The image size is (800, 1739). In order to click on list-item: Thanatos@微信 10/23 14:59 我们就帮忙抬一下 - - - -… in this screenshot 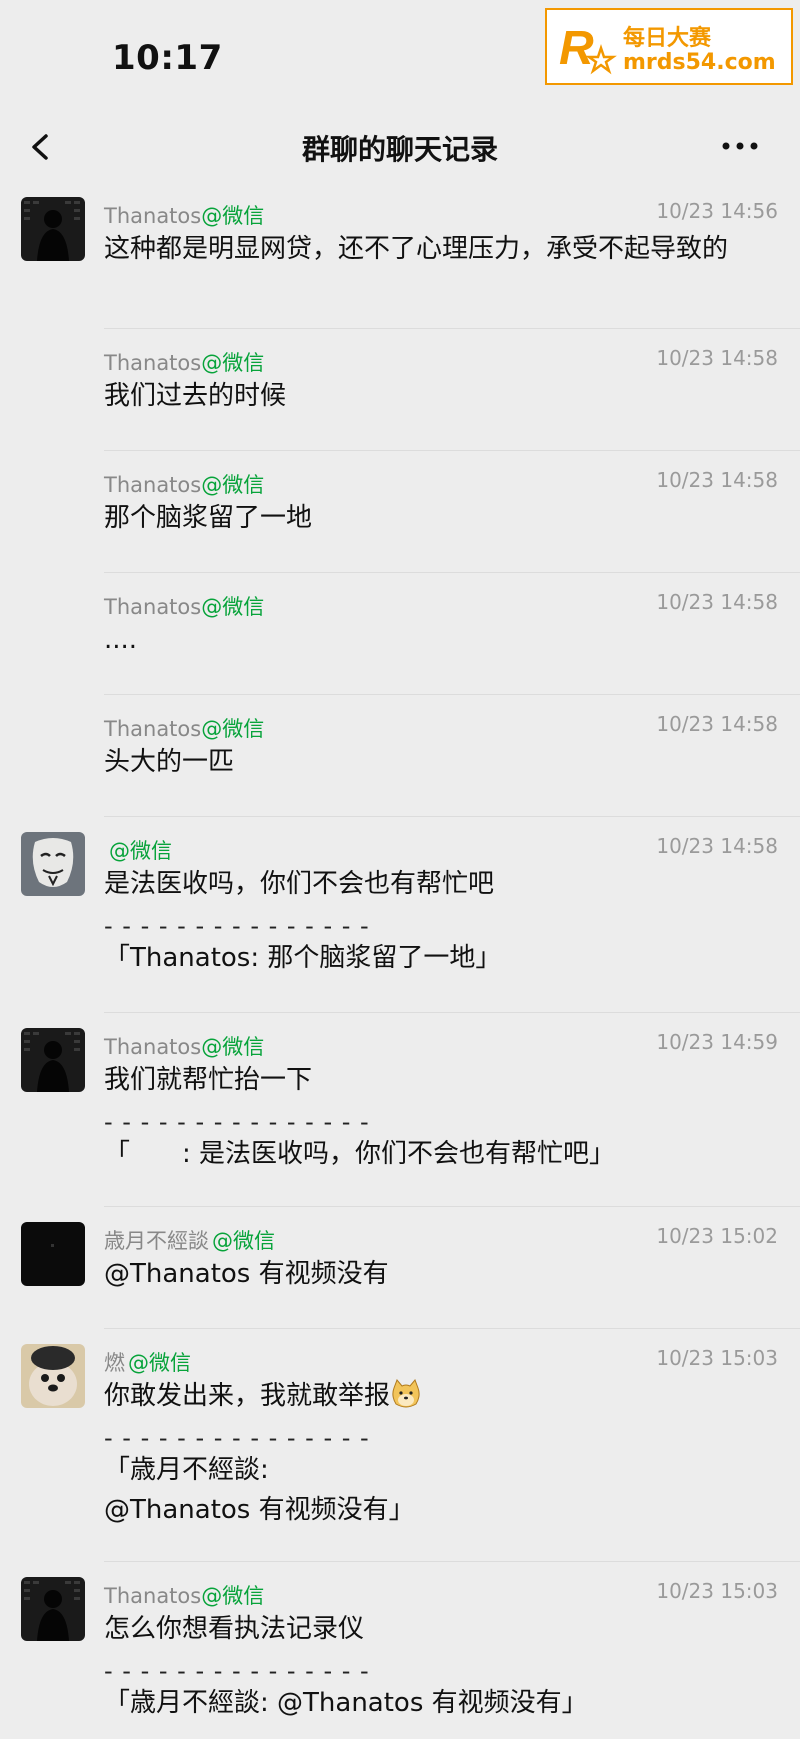, I will do `click(400, 1110)`.